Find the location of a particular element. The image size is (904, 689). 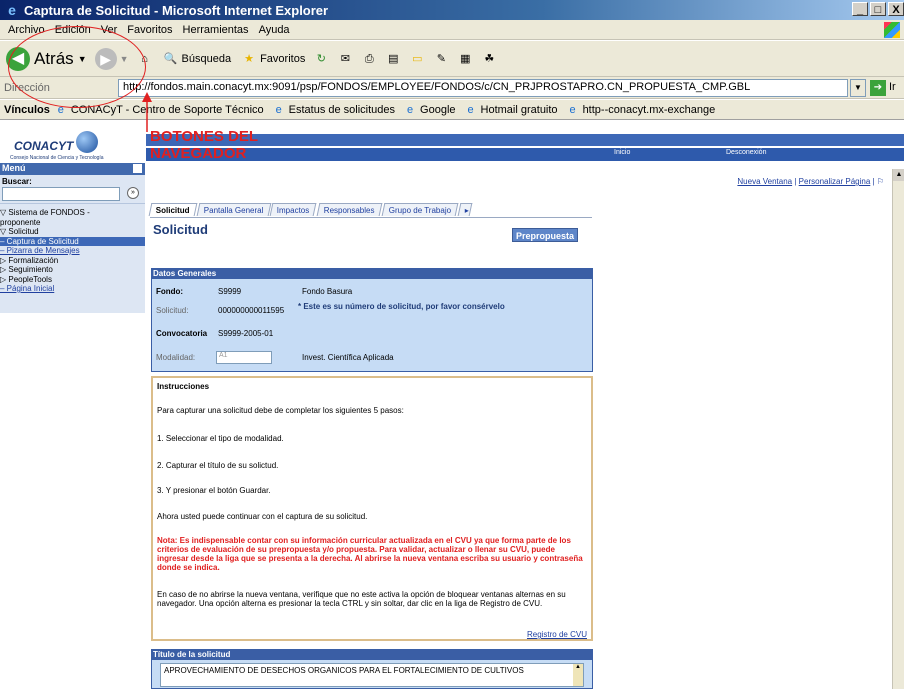

search-button: 🔍 Búsqueda is located at coordinates (197, 59).